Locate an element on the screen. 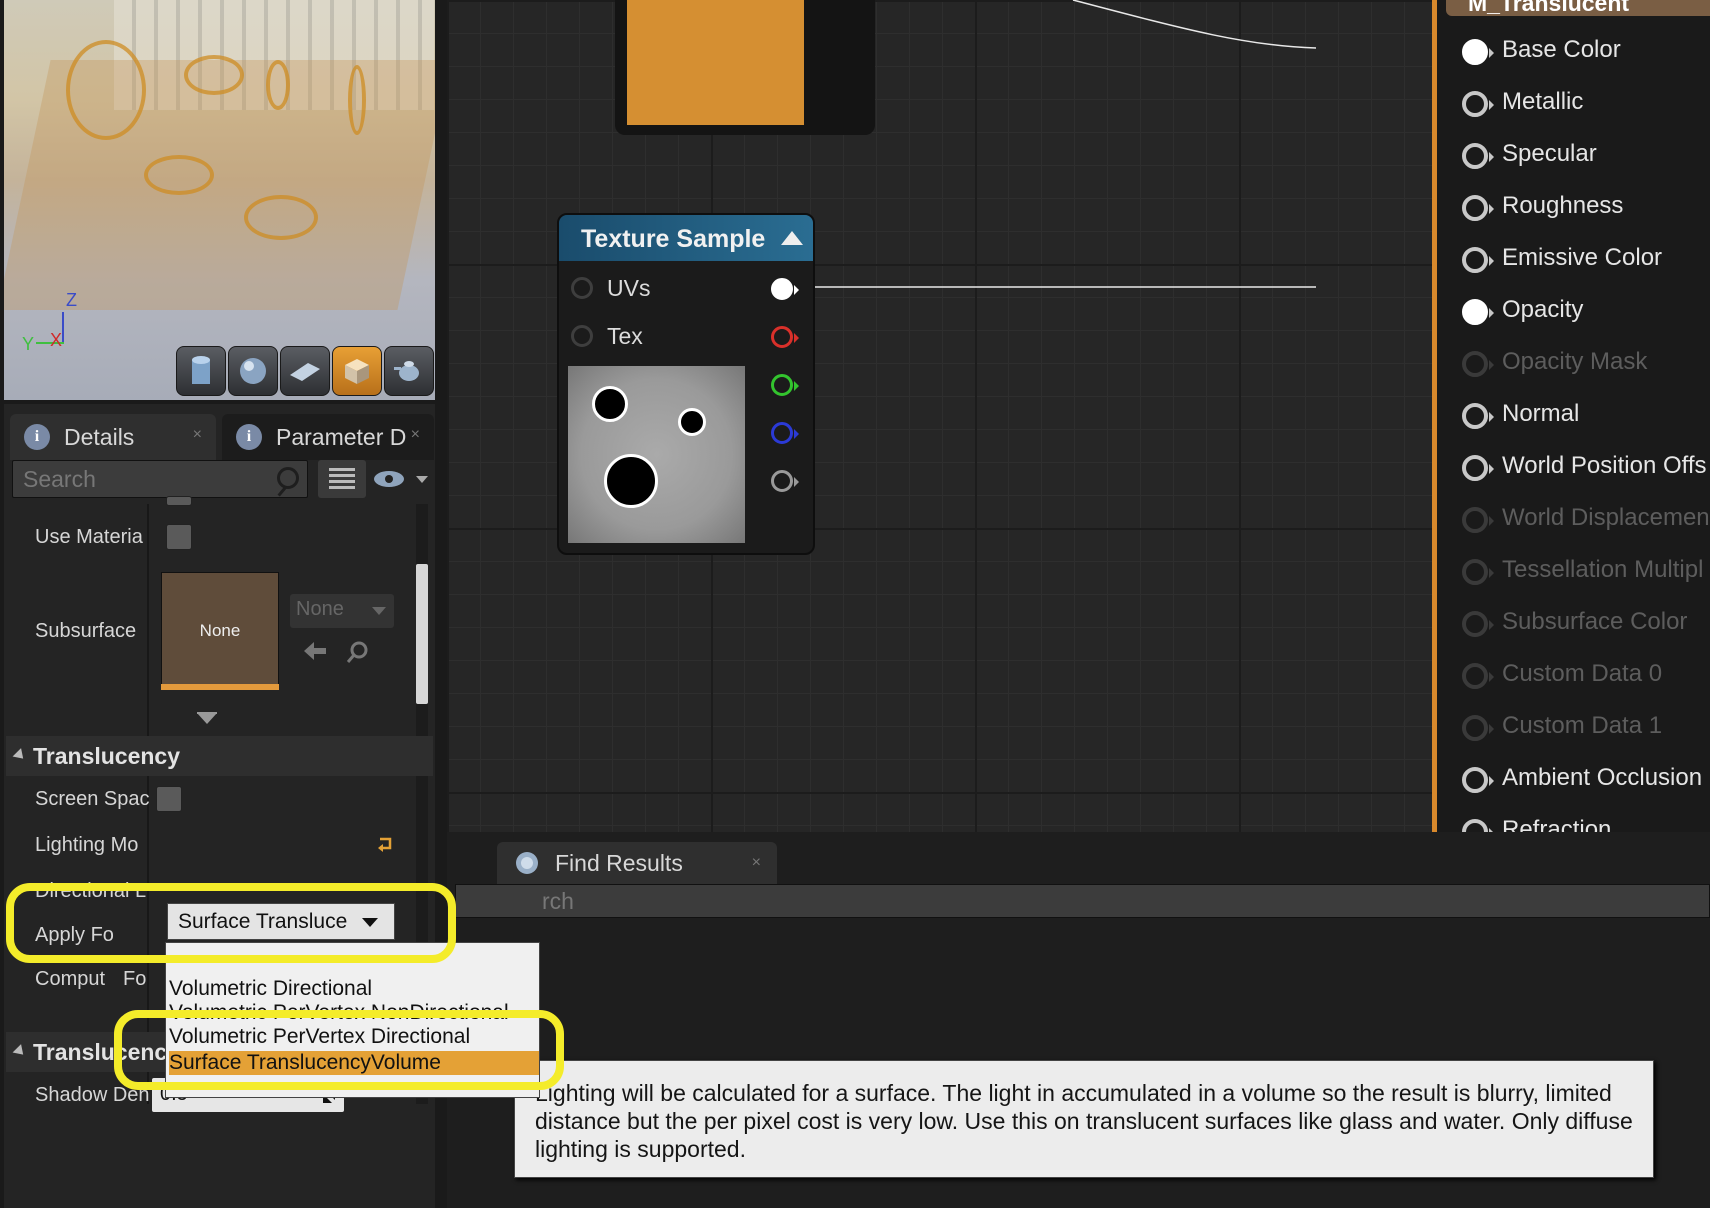  preview-sphere-button is located at coordinates (253, 371).